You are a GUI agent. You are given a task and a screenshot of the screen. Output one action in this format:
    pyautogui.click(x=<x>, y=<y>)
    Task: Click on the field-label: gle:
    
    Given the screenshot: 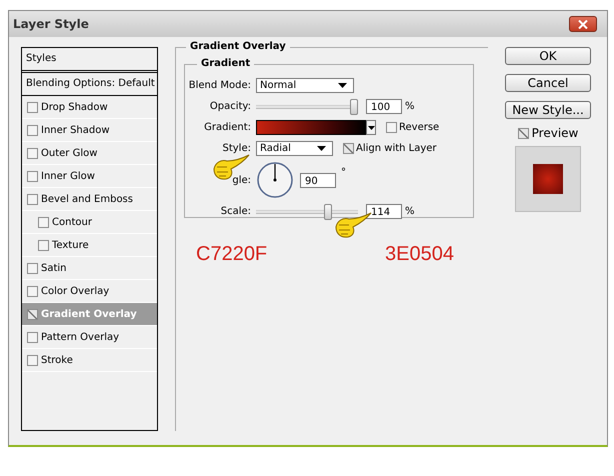 What is the action you would take?
    pyautogui.click(x=241, y=180)
    